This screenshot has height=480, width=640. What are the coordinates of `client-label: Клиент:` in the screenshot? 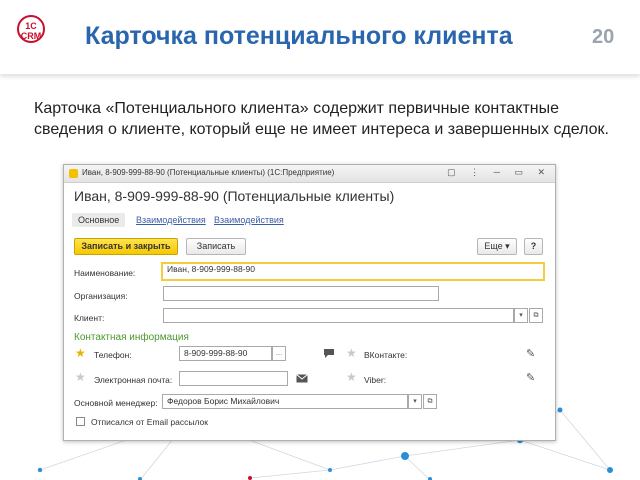 It's located at (89, 318).